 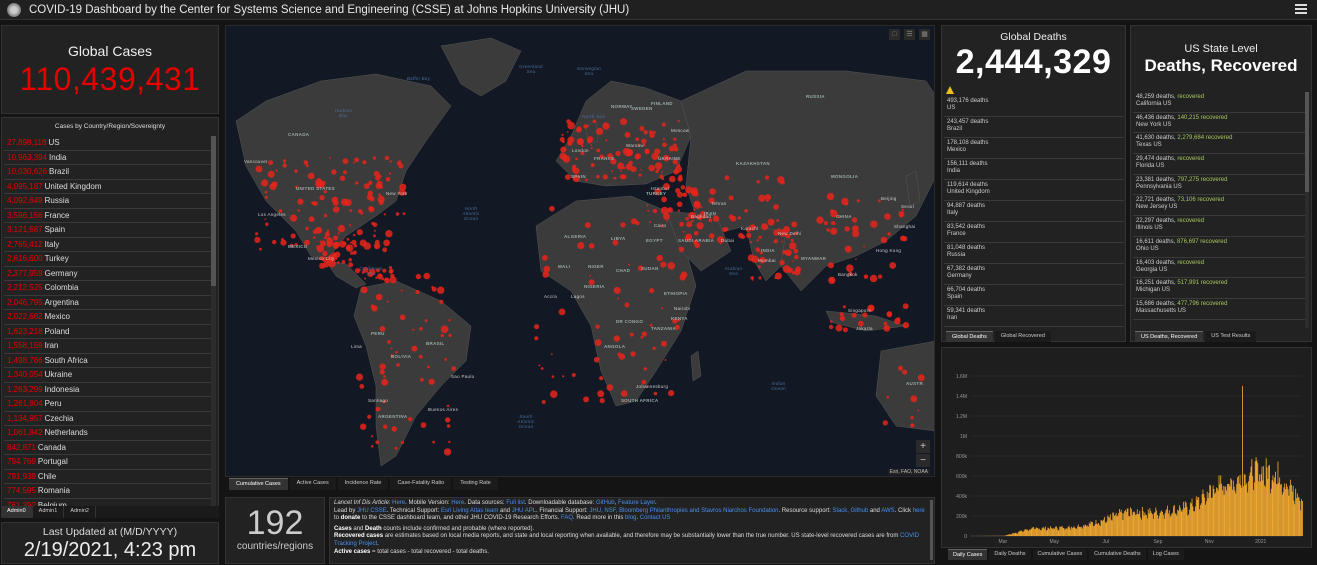 I want to click on tab-case-fatality-ratio: Case-Fatality Ratio, so click(x=421, y=484).